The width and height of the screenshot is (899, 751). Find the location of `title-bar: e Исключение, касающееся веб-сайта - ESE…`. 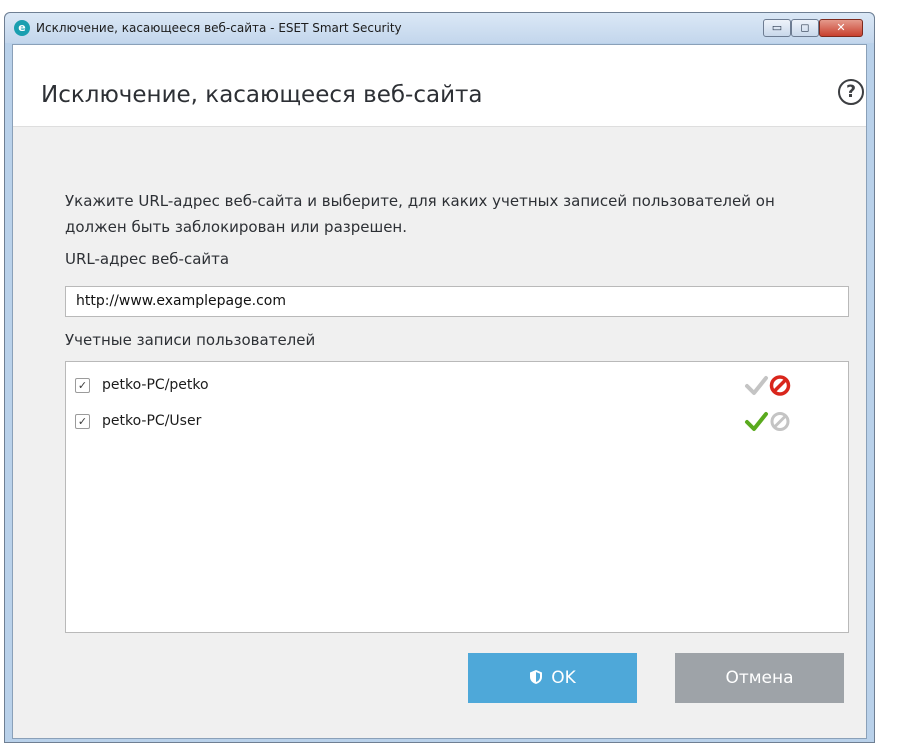

title-bar: e Исключение, касающееся веб-сайта - ESE… is located at coordinates (439, 28).